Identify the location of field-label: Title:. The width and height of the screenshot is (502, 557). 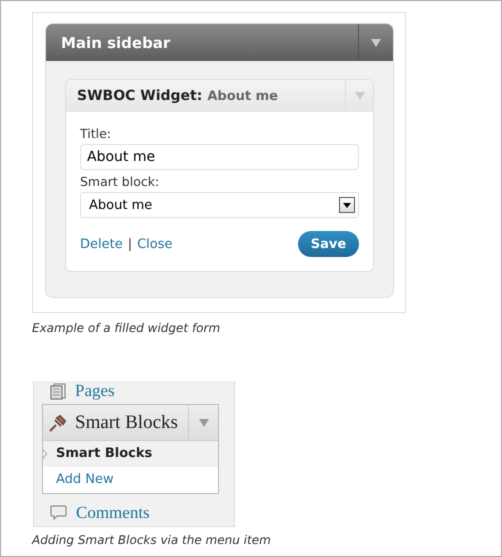
(96, 133).